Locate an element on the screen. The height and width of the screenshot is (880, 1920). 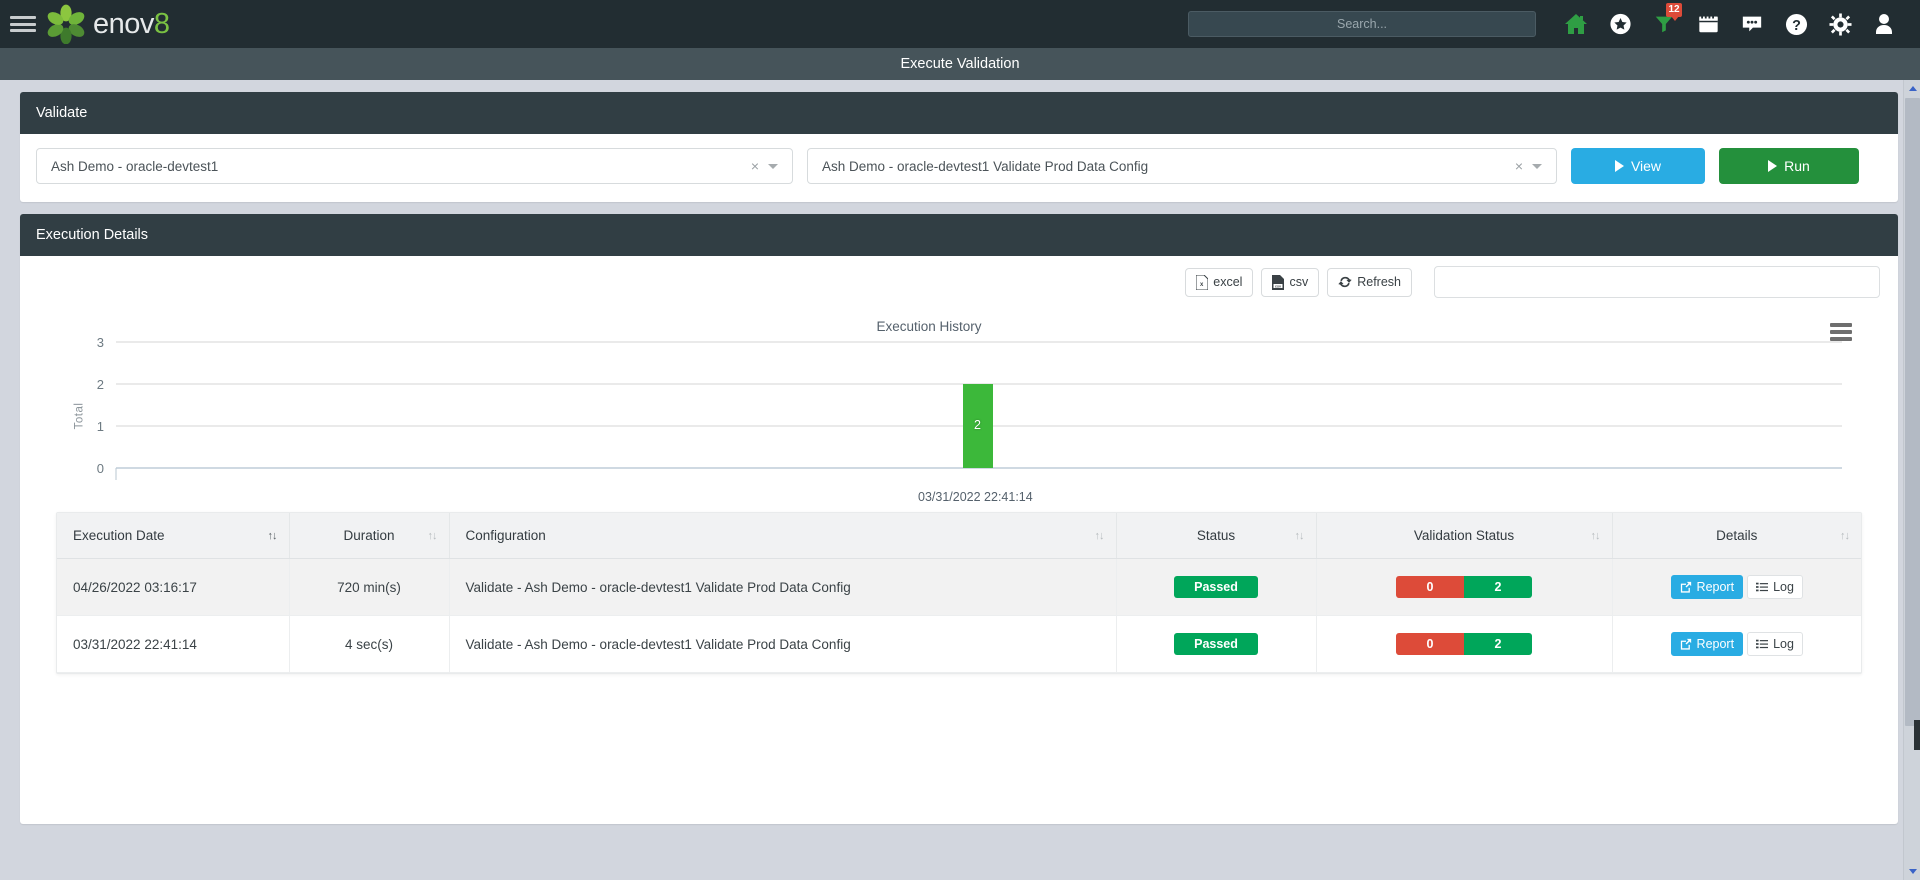
brand-logo-link: enov8 is located at coordinates (108, 24).